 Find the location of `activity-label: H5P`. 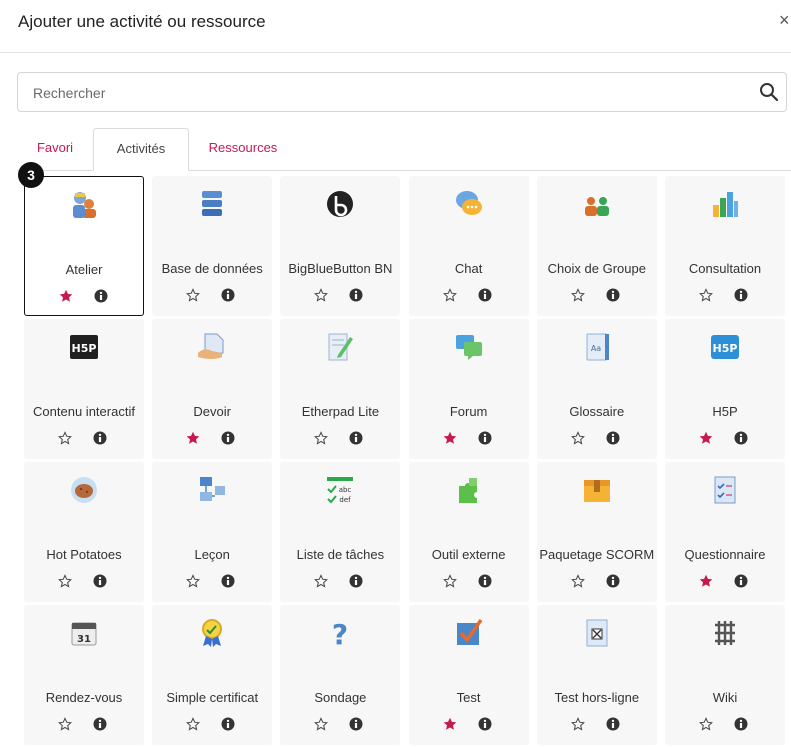

activity-label: H5P is located at coordinates (725, 411).